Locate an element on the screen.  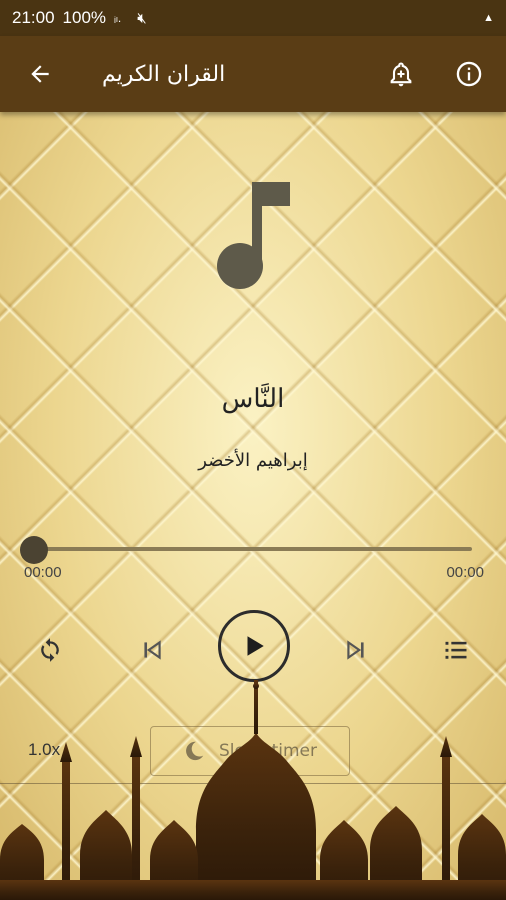
skip-next-icon is located at coordinates (355, 650).